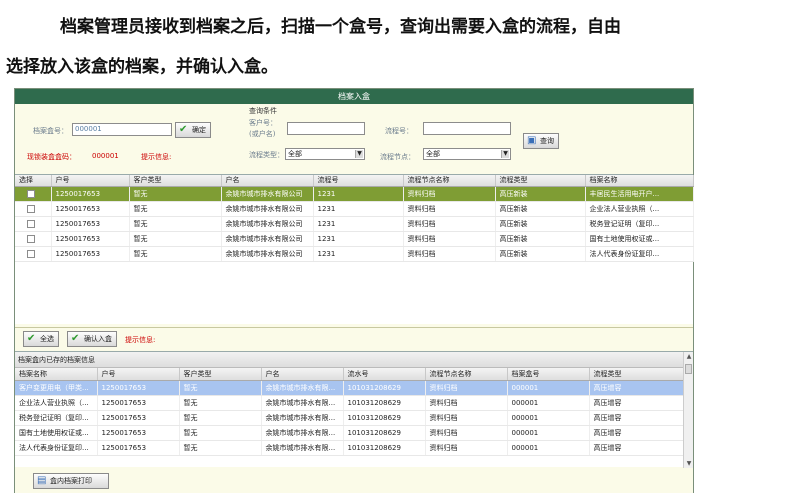 Image resolution: width=785 pixels, height=500 pixels. What do you see at coordinates (354, 96) in the screenshot?
I see `window-title: 档案入盒` at bounding box center [354, 96].